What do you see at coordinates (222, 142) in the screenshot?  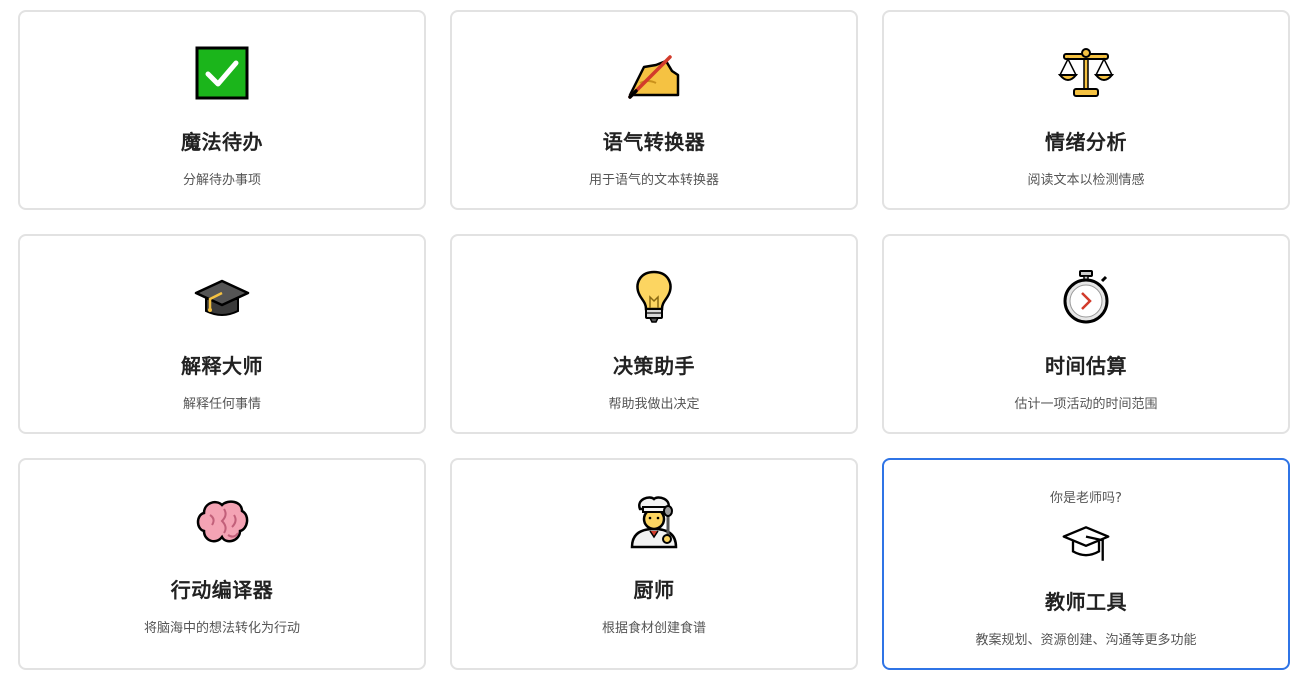 I see `card-title: 魔法待办` at bounding box center [222, 142].